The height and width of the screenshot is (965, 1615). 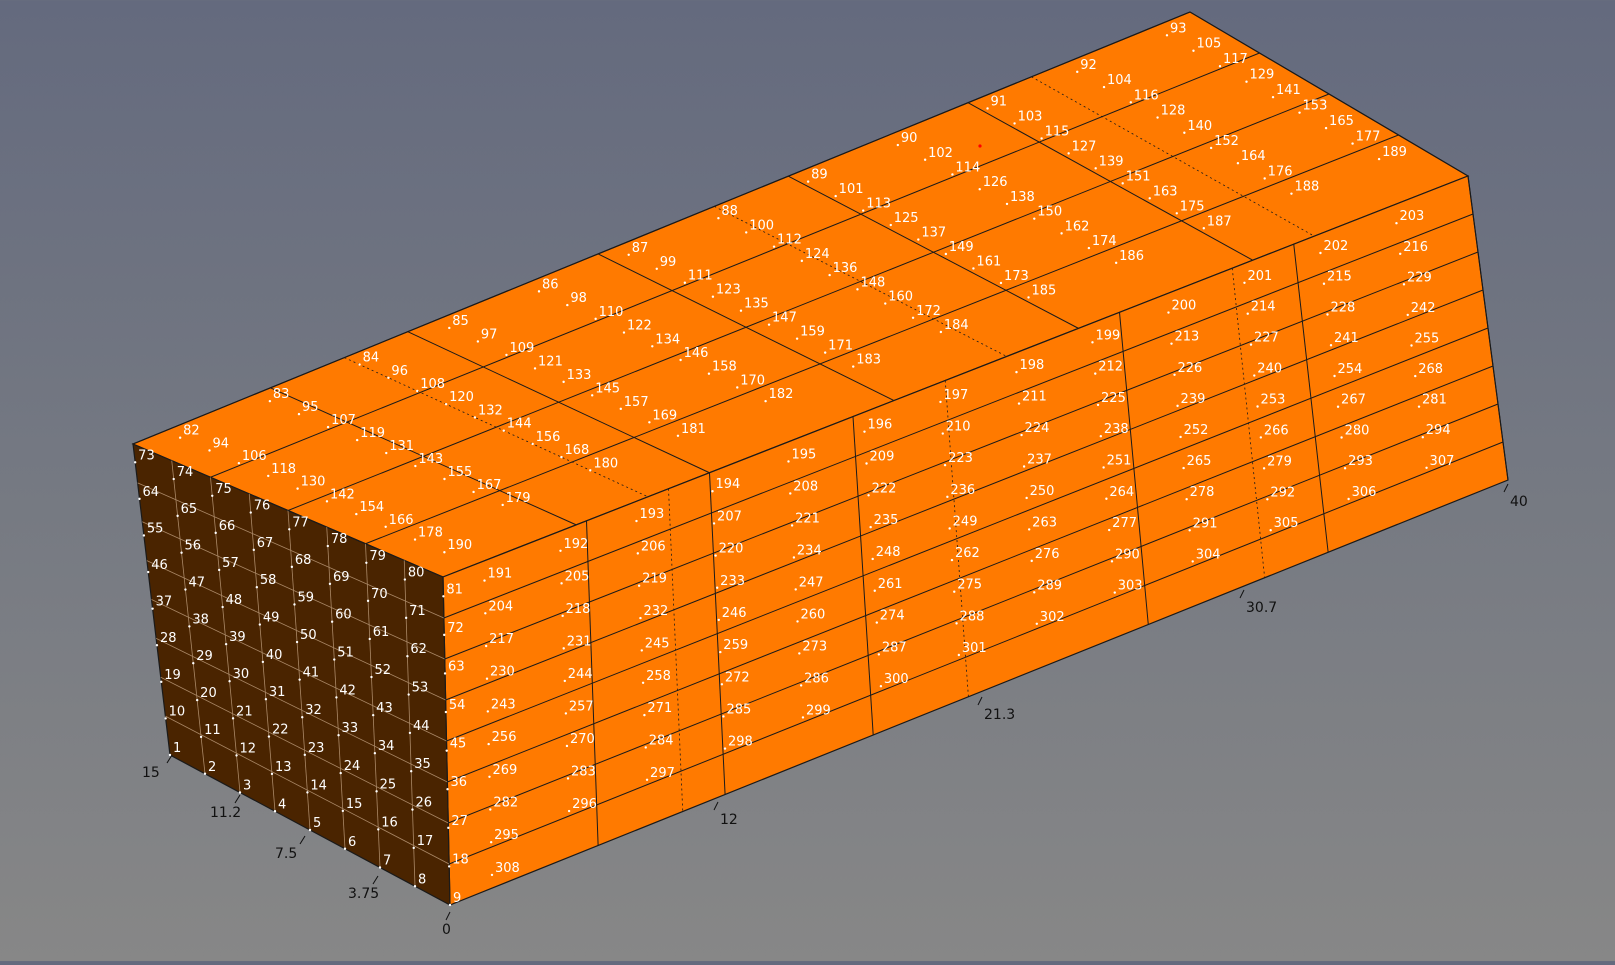 What do you see at coordinates (457, 705) in the screenshot?
I see `node-label: 54` at bounding box center [457, 705].